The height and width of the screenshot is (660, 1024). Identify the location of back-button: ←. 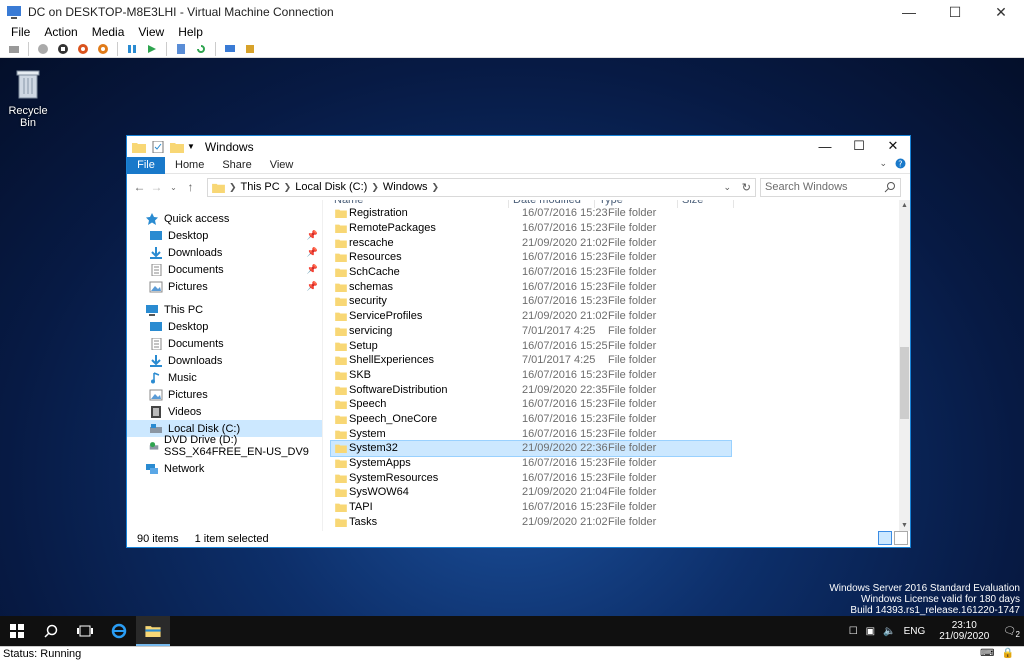
(139, 187).